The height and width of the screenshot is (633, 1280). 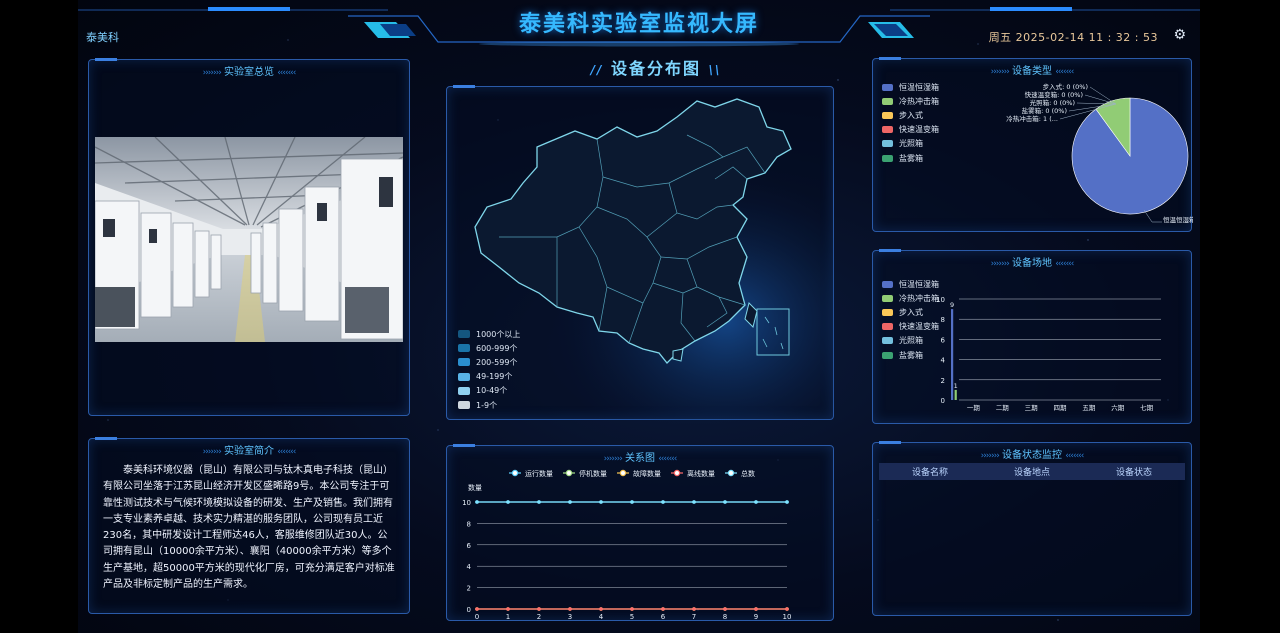 I want to click on x-tick-label: 1, so click(x=508, y=617).